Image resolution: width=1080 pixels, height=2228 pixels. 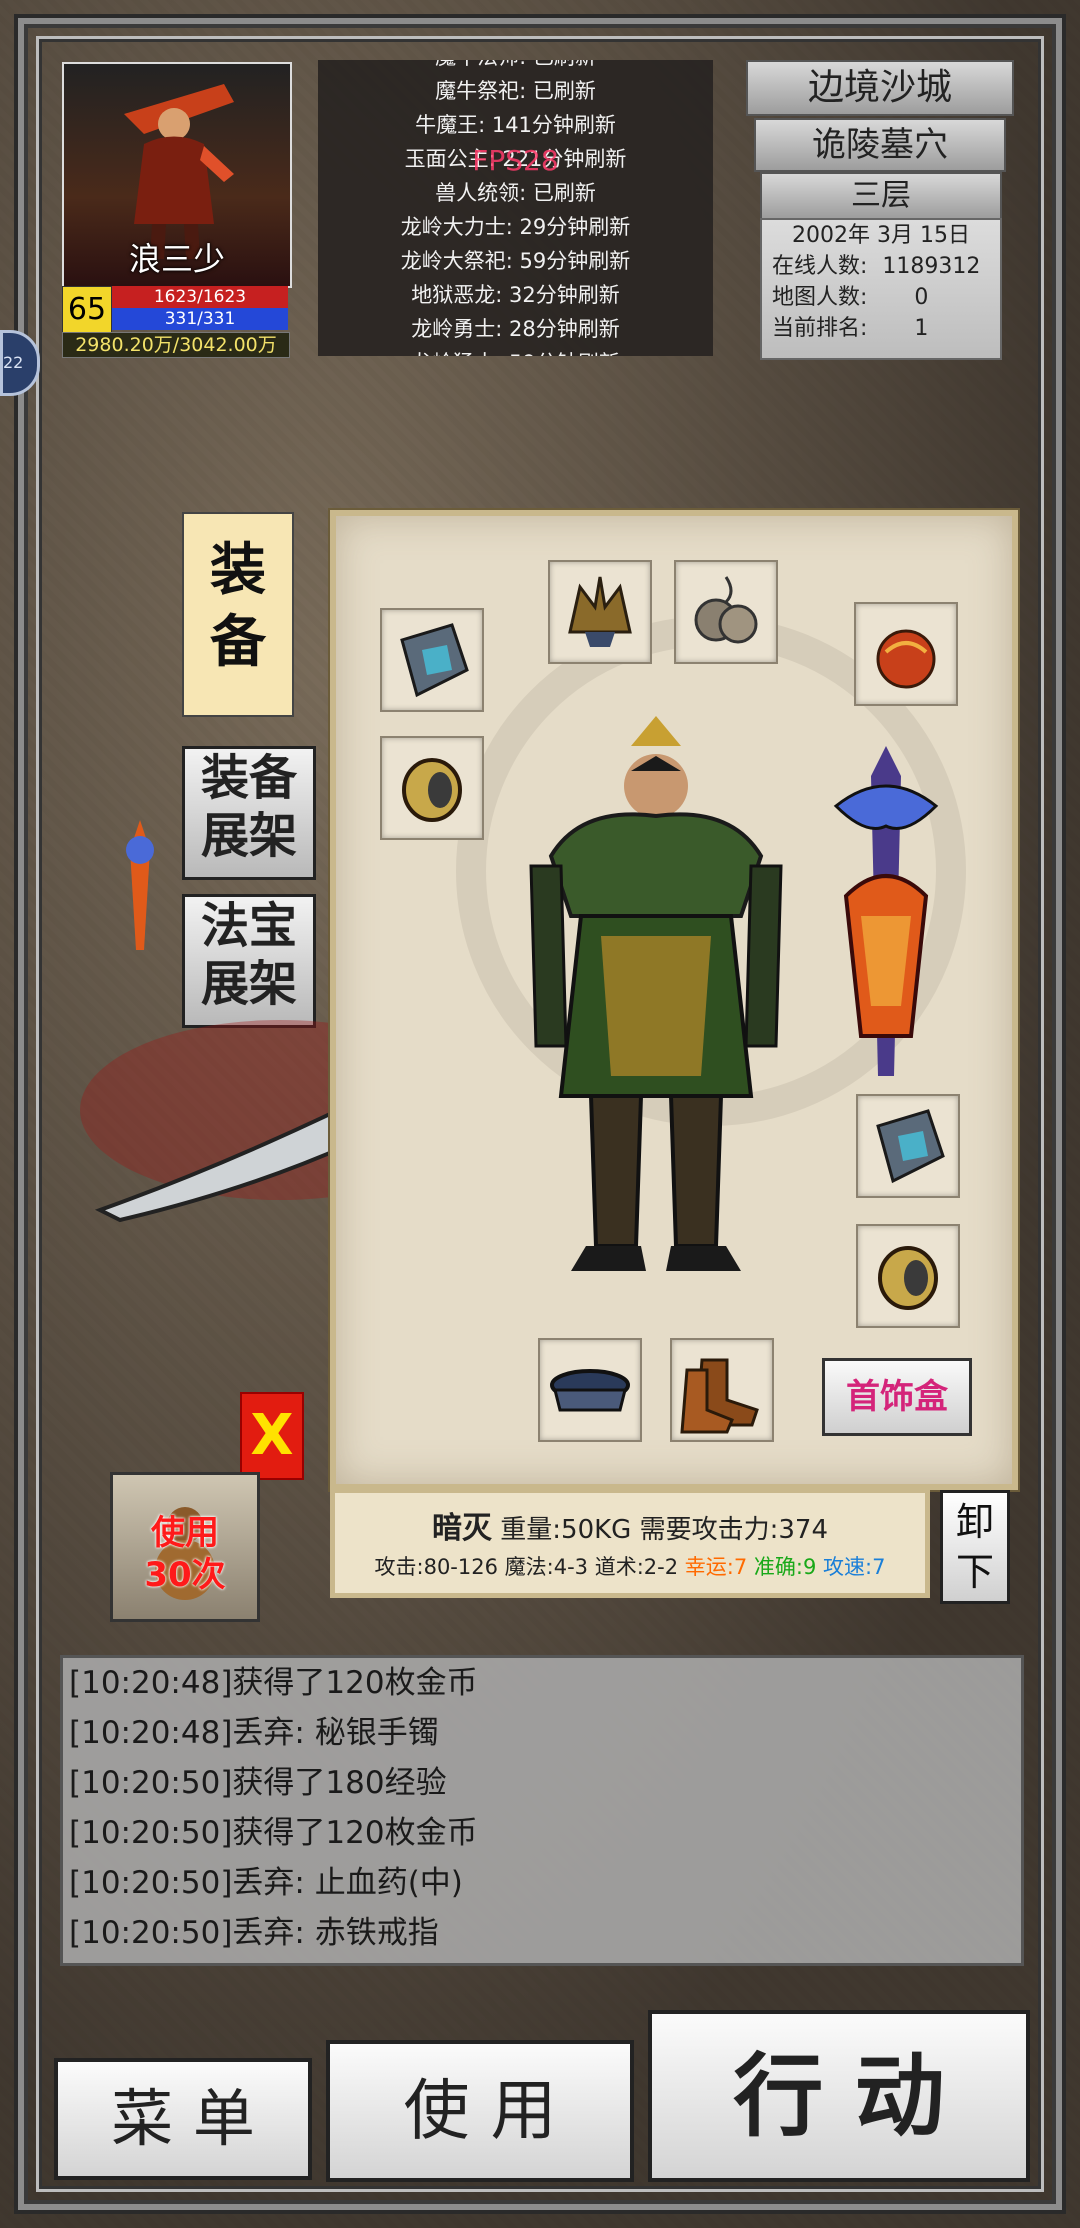 I want to click on tab-equip-rack: 装备 展架, so click(x=249, y=813).